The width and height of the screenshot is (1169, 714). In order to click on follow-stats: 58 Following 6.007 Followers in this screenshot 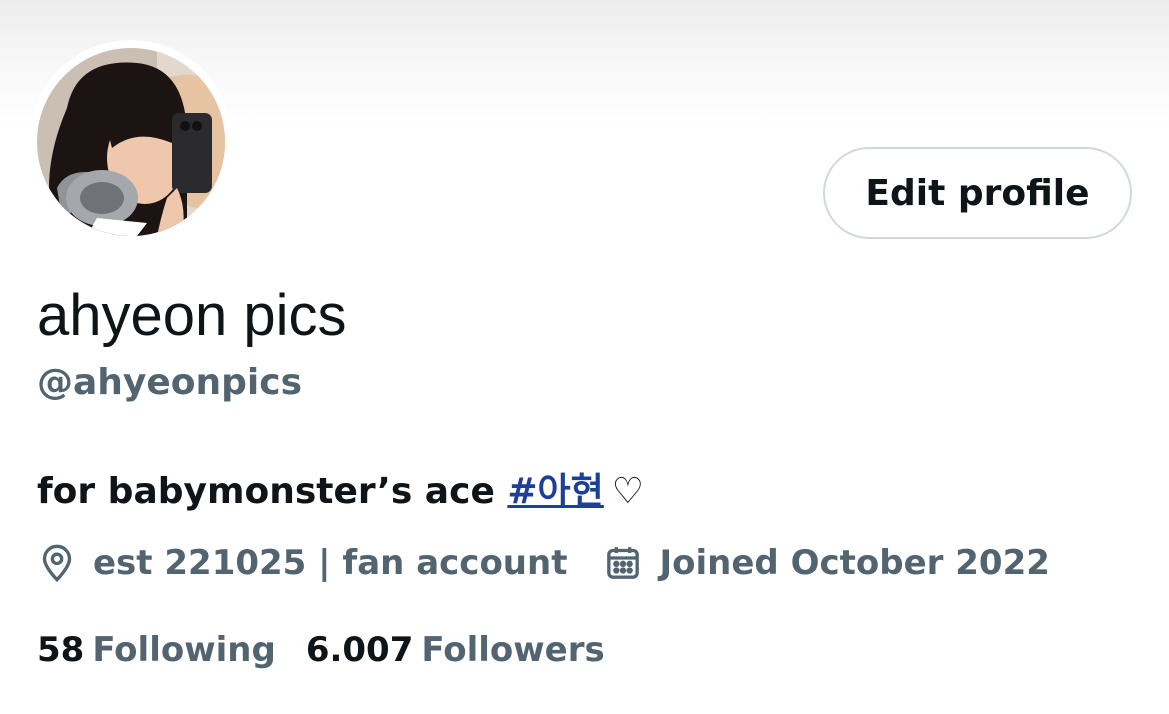, I will do `click(321, 650)`.